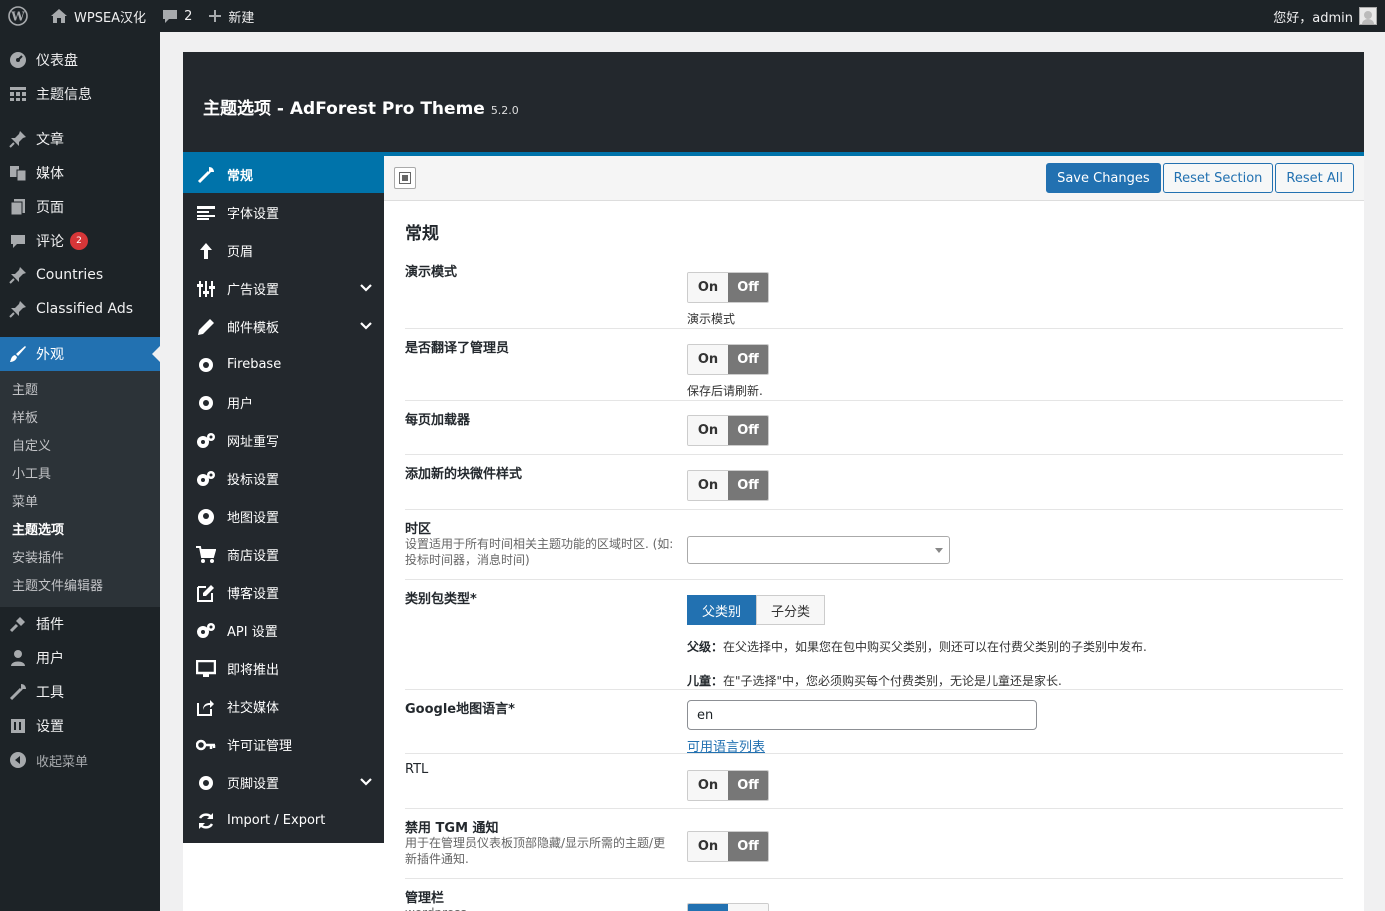 The height and width of the screenshot is (911, 1385). Describe the element at coordinates (80, 173) in the screenshot. I see `menu-item-media: 媒体` at that location.